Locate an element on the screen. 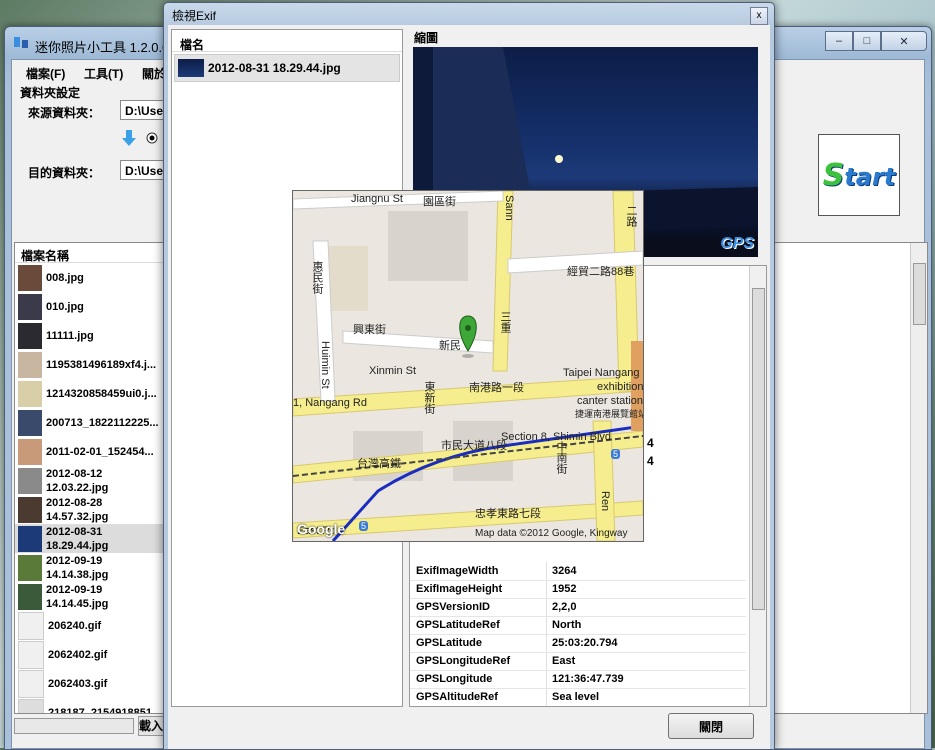 Image resolution: width=935 pixels, height=750 pixels. map-label: 中南街 is located at coordinates (561, 457).